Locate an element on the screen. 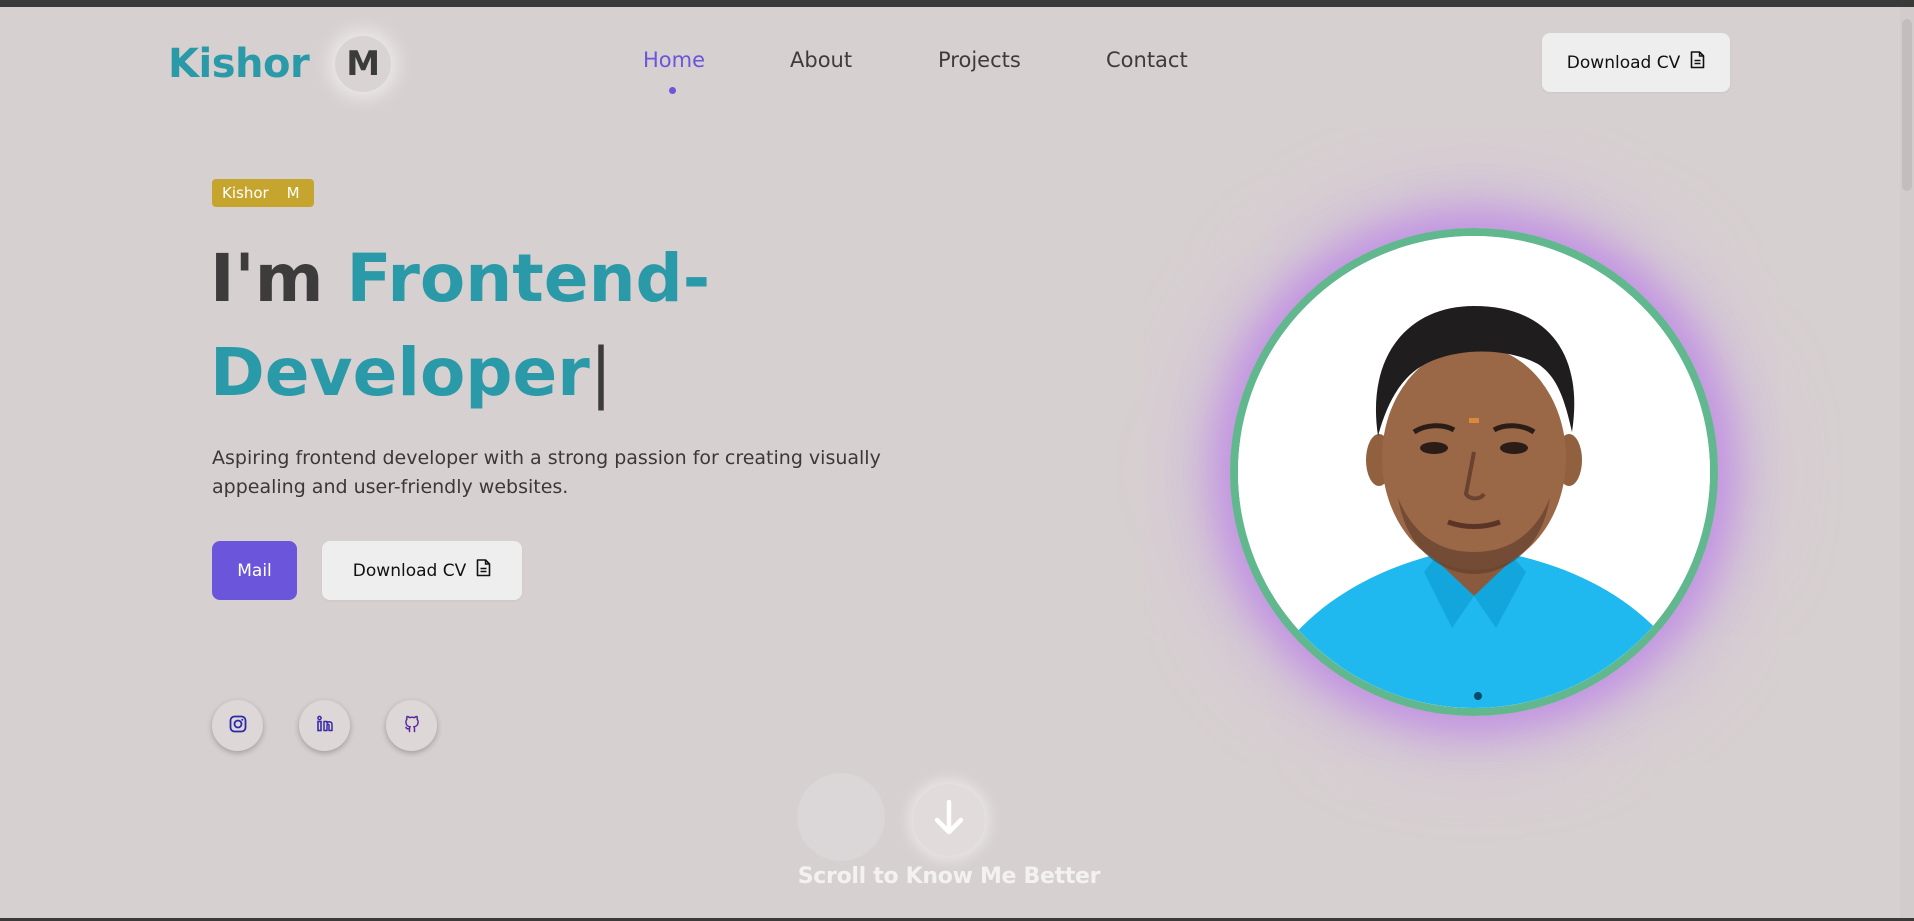 This screenshot has width=1914, height=921. nav-link-home: Home is located at coordinates (674, 60).